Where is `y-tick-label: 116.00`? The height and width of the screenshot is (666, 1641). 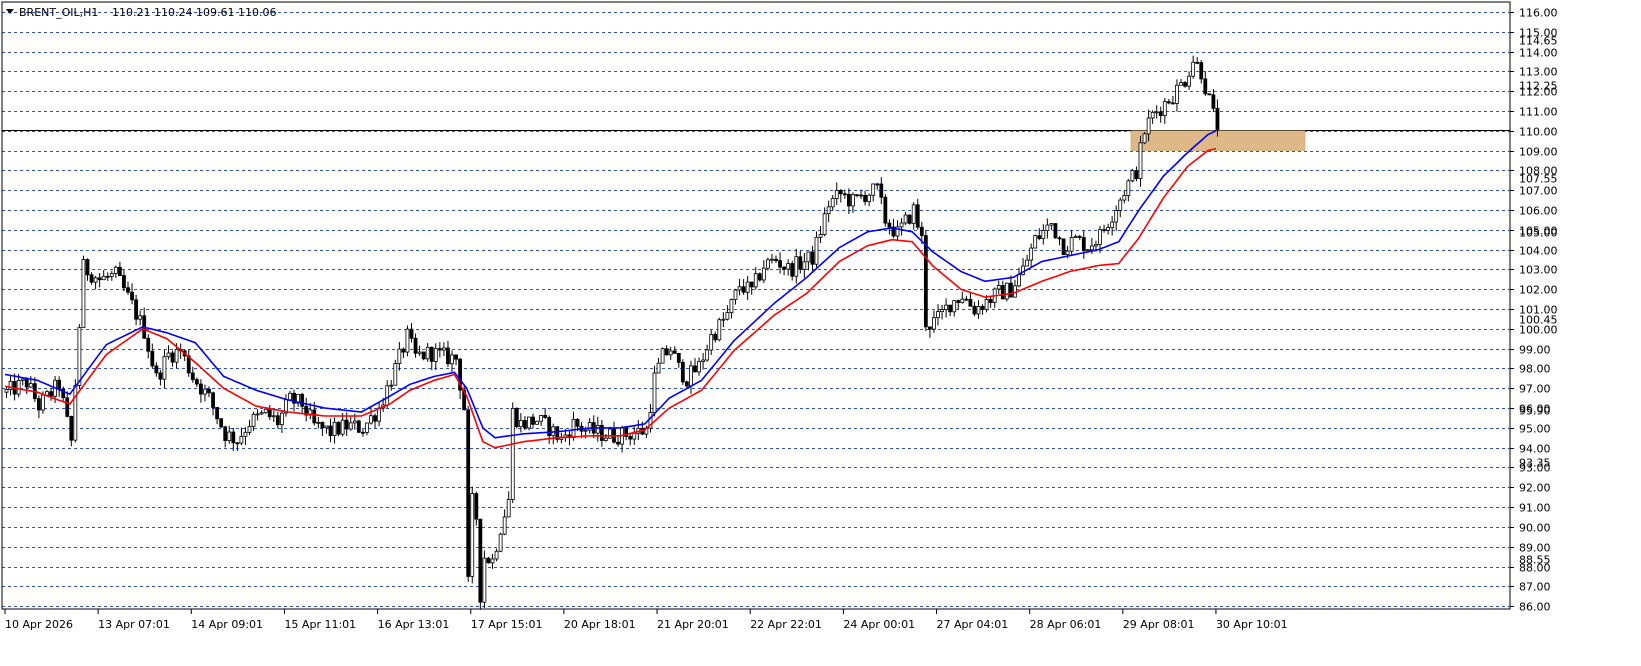
y-tick-label: 116.00 is located at coordinates (1538, 13).